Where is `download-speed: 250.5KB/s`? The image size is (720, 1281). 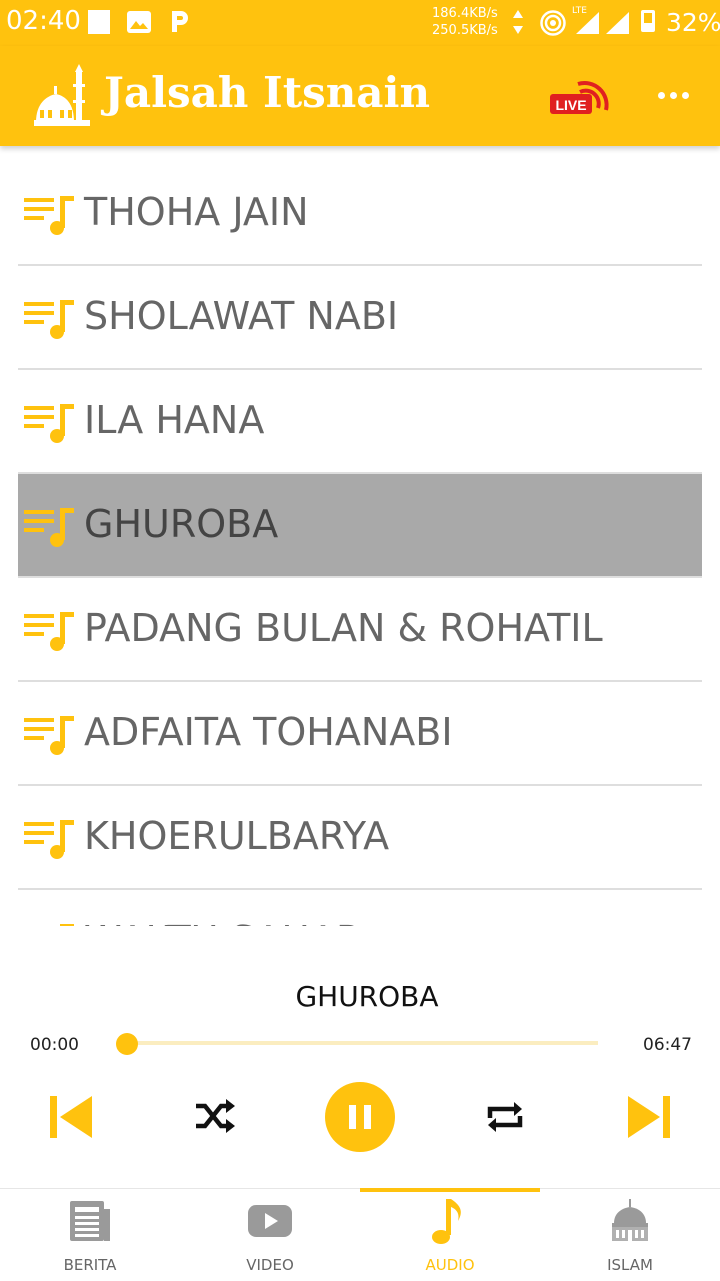 download-speed: 250.5KB/s is located at coordinates (465, 30).